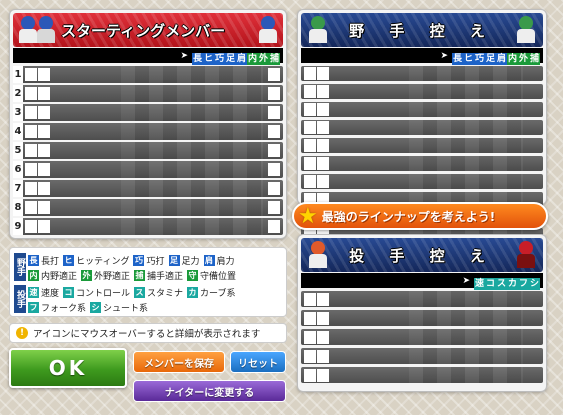 The height and width of the screenshot is (415, 563). I want to click on arrow-right-icon: ➤, so click(444, 55).